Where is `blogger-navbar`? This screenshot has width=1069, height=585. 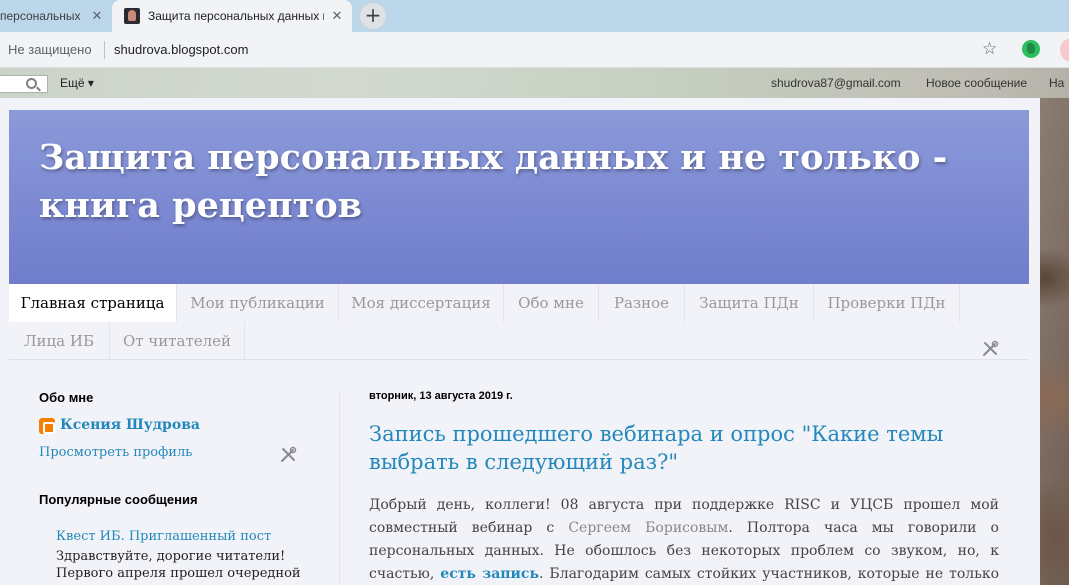
blogger-navbar is located at coordinates (534, 83).